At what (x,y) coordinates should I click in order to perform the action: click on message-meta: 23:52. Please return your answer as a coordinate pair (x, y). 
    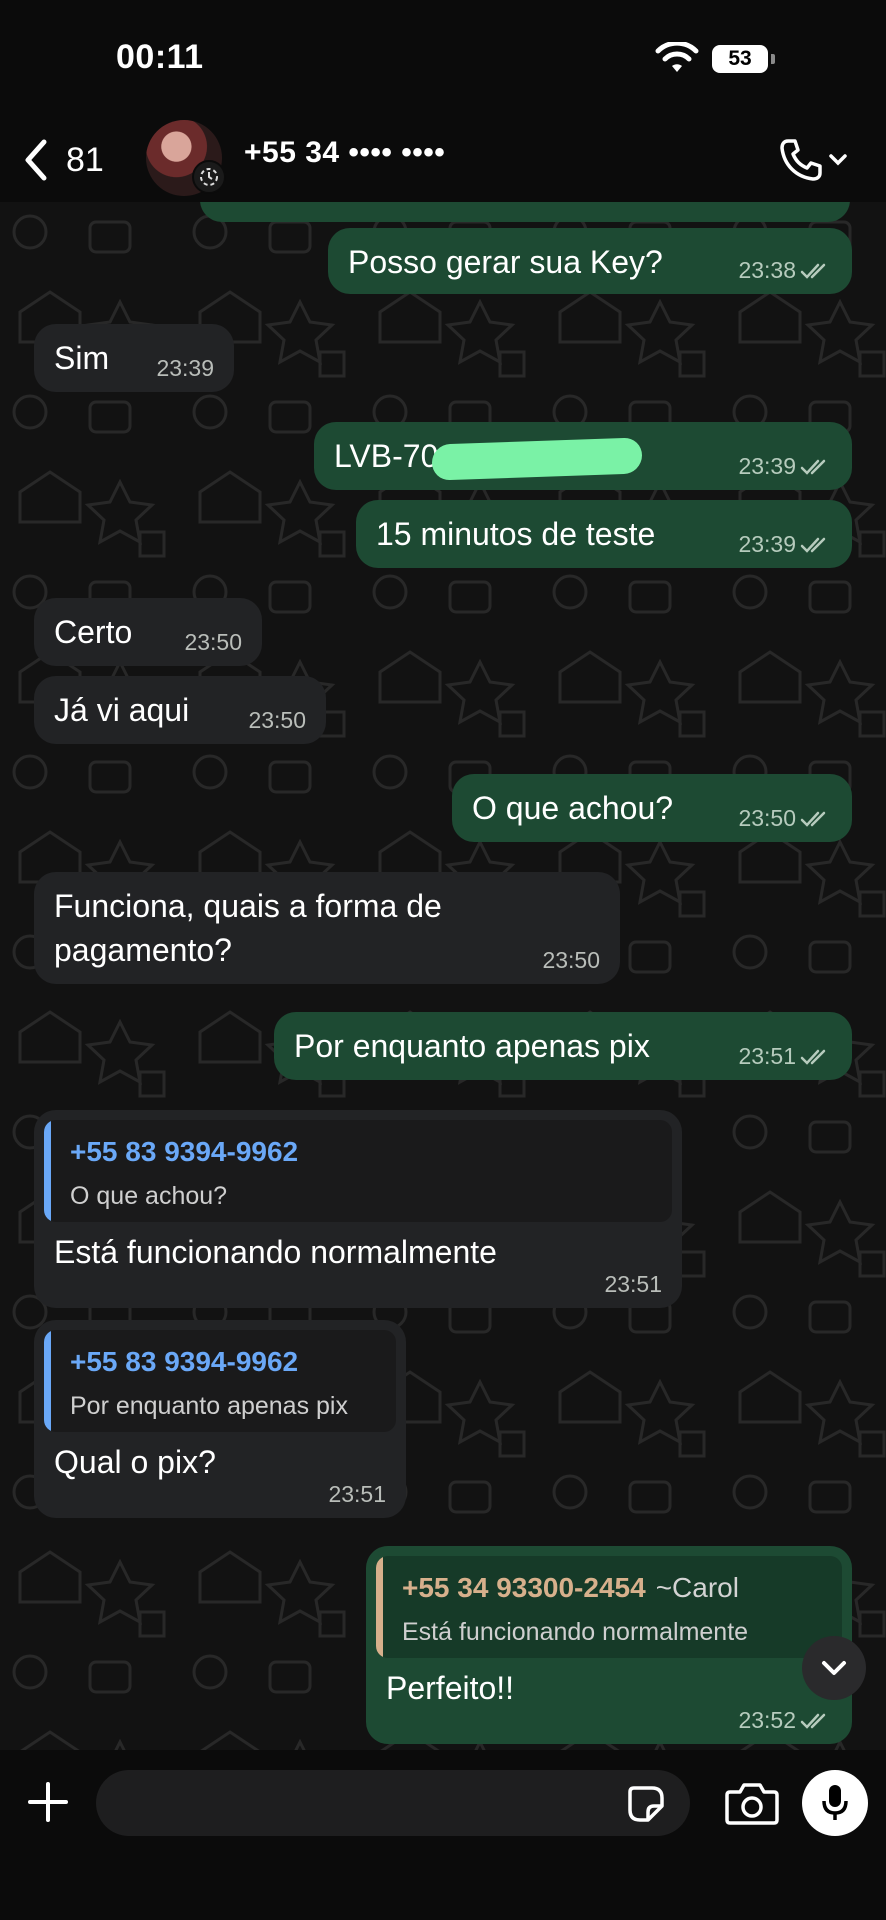
    Looking at the image, I should click on (785, 1720).